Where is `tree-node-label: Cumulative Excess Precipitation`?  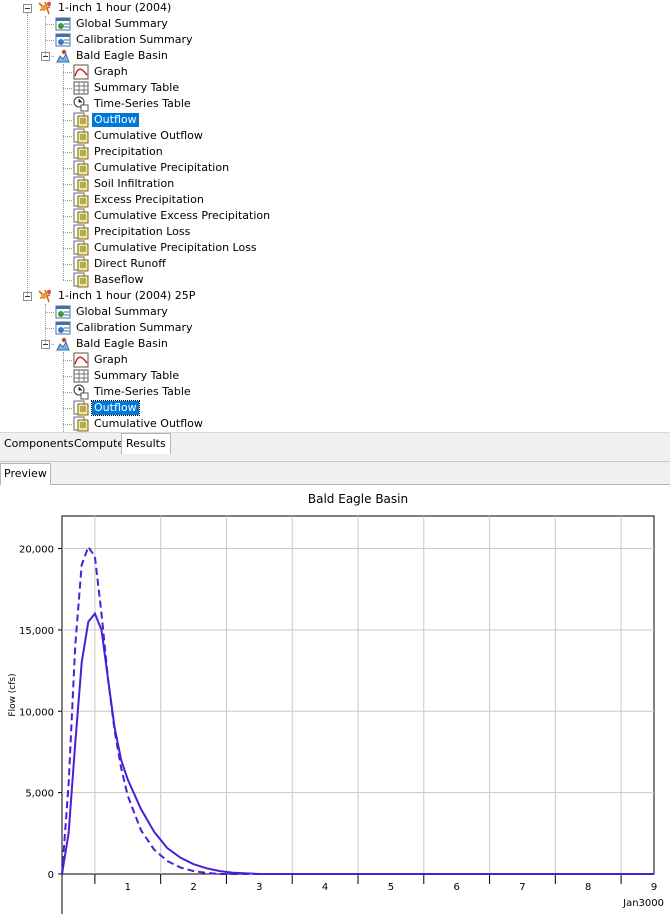 tree-node-label: Cumulative Excess Precipitation is located at coordinates (182, 215).